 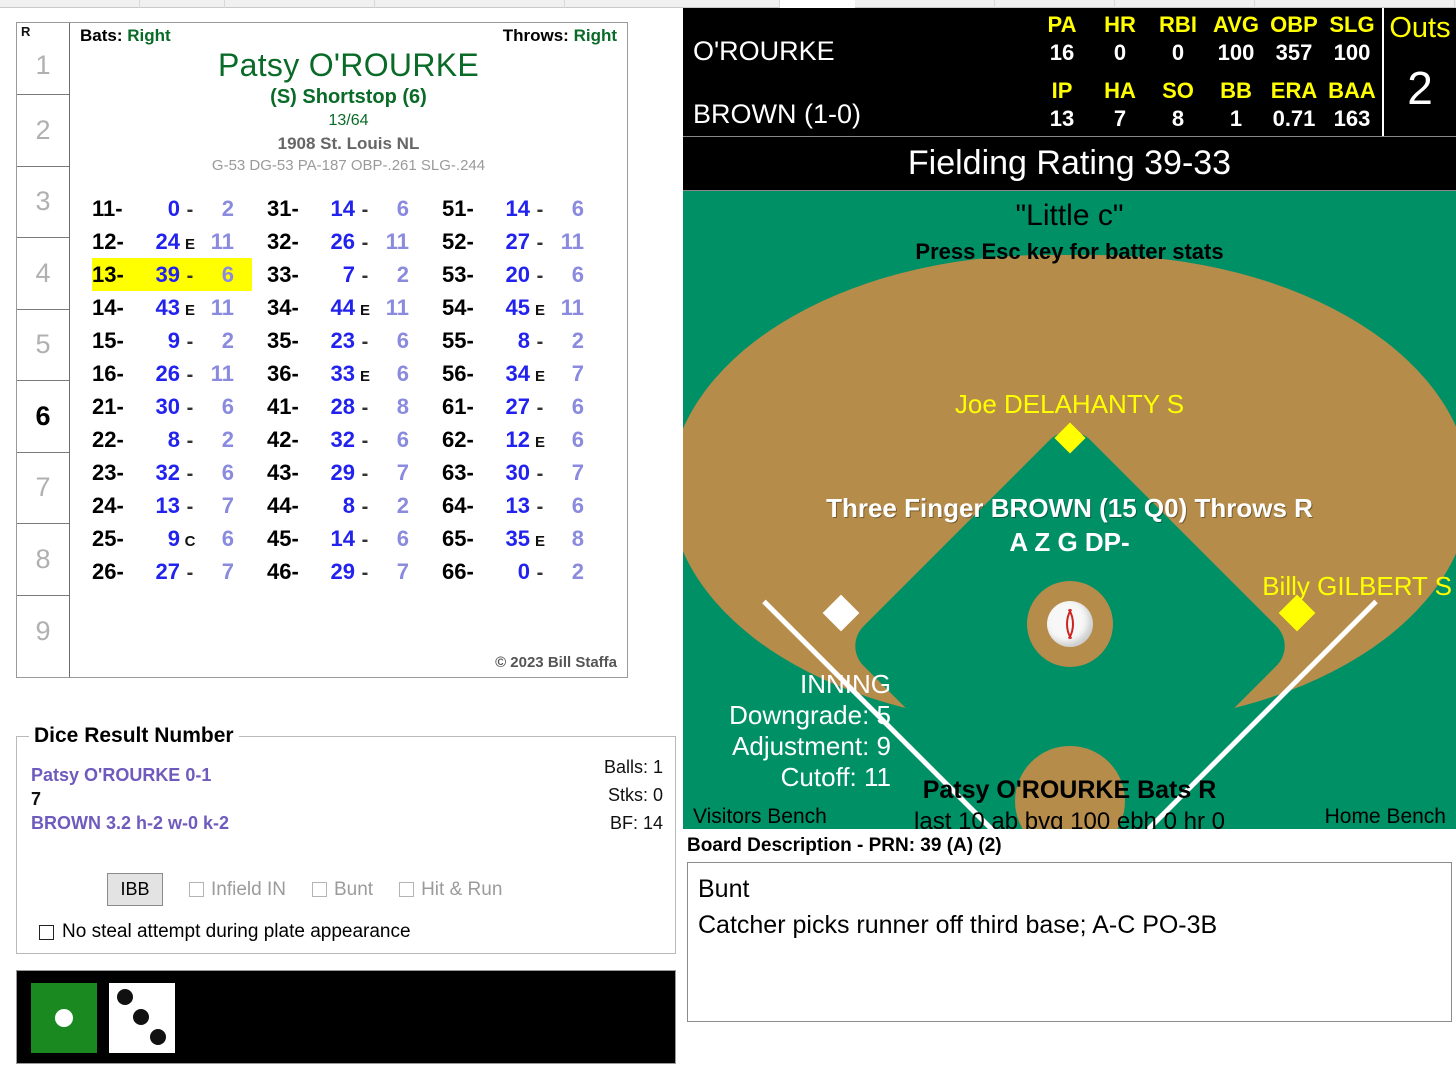 What do you see at coordinates (354, 208) in the screenshot?
I see `dice-table-row: 31- 14- 6` at bounding box center [354, 208].